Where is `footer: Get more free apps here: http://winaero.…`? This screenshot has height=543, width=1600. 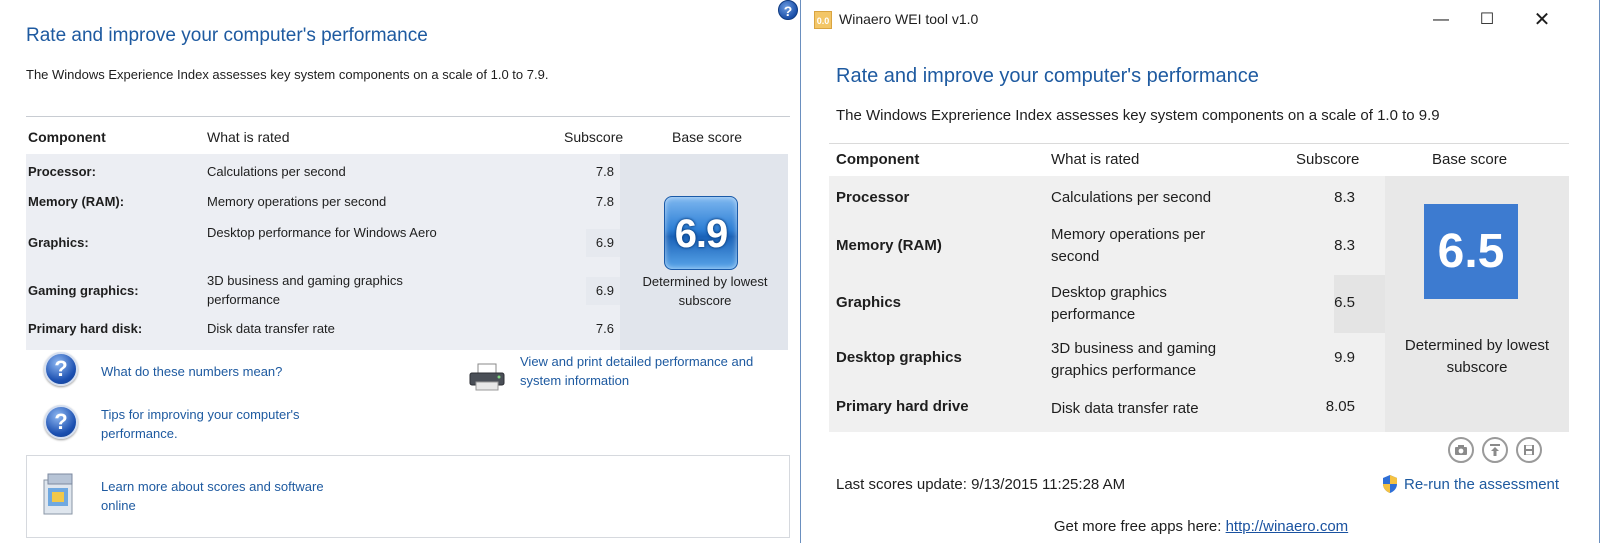
footer: Get more free apps here: http://winaero.… is located at coordinates (1200, 526).